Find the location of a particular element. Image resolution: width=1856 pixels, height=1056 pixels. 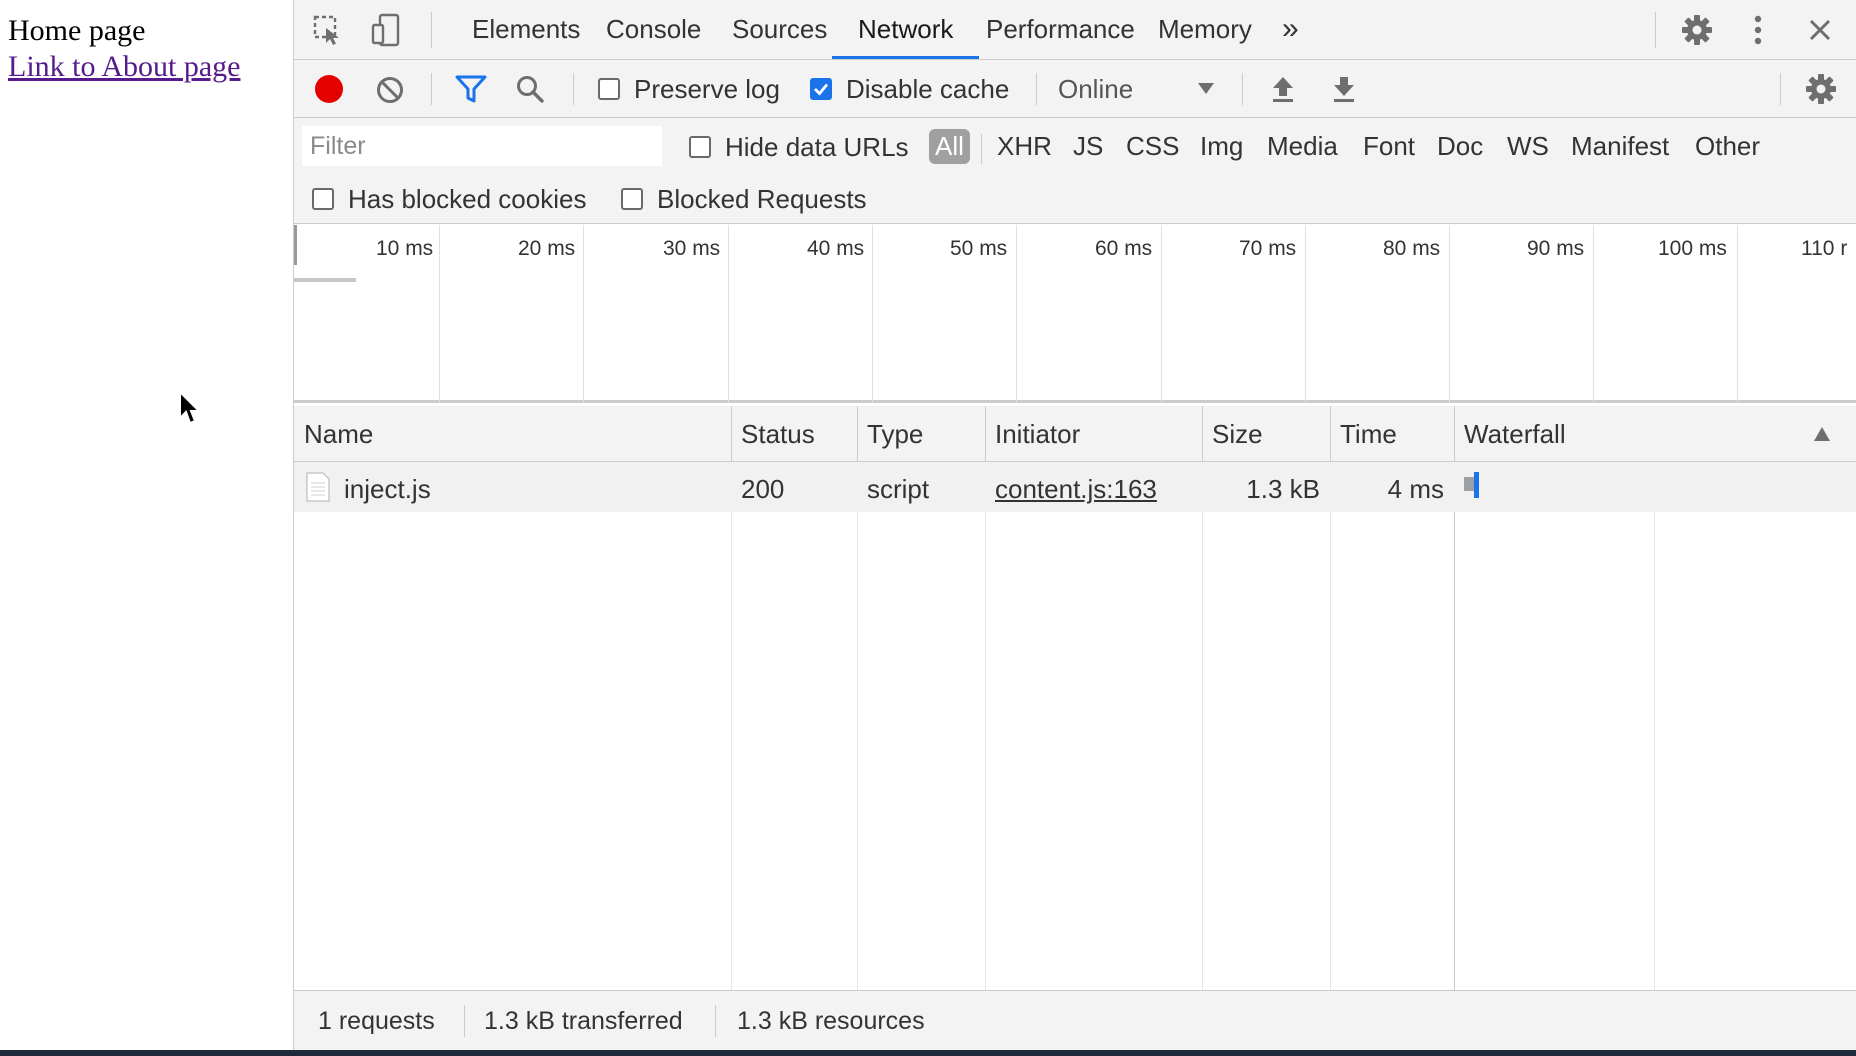

tab-network: Network is located at coordinates (906, 29).